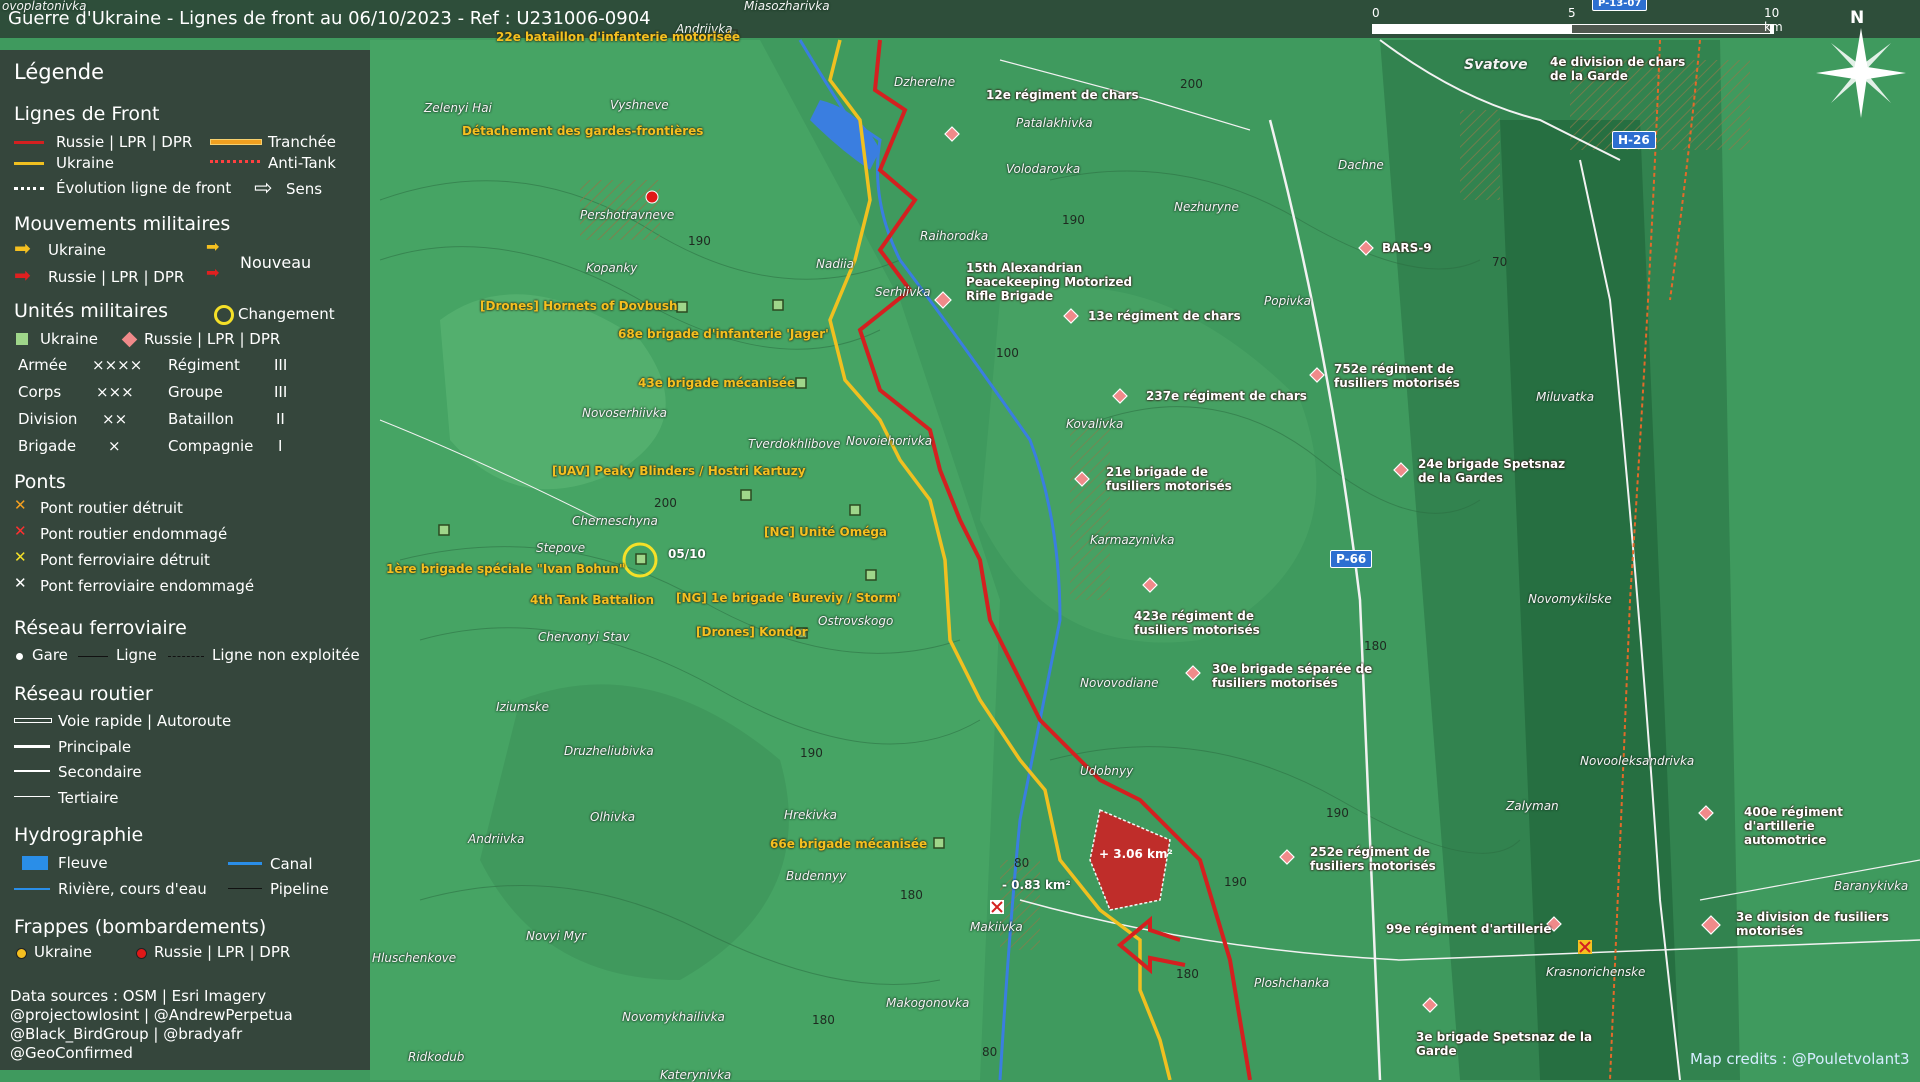  Describe the element at coordinates (43, 365) in the screenshot. I see `unit-echelon-army: Armée` at that location.